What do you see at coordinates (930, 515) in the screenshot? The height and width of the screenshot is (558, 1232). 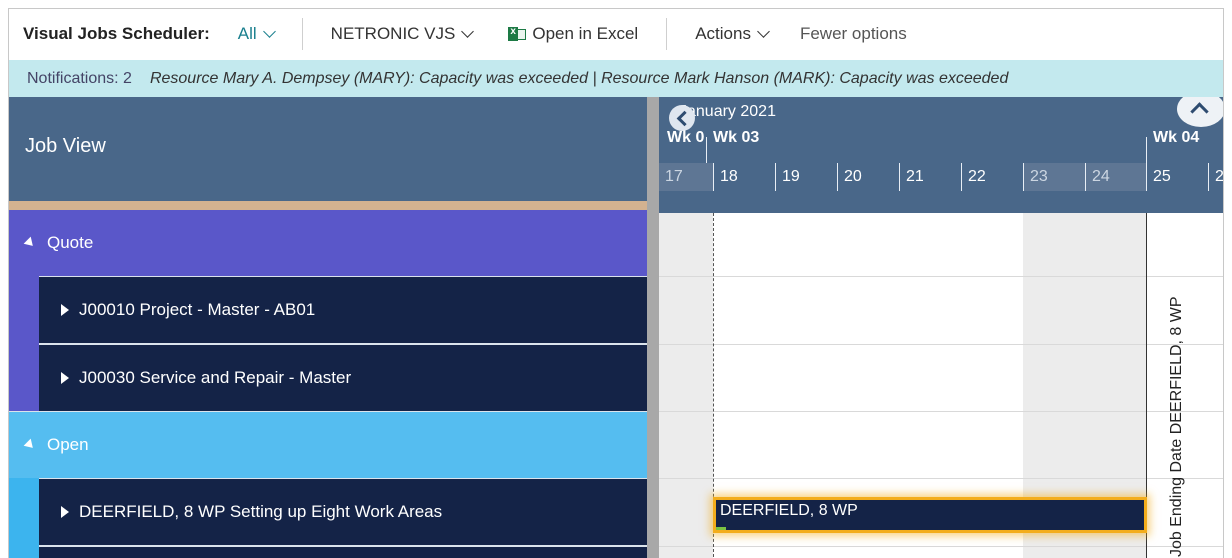 I see `job-bar: DEERFIELD, 8 WP` at bounding box center [930, 515].